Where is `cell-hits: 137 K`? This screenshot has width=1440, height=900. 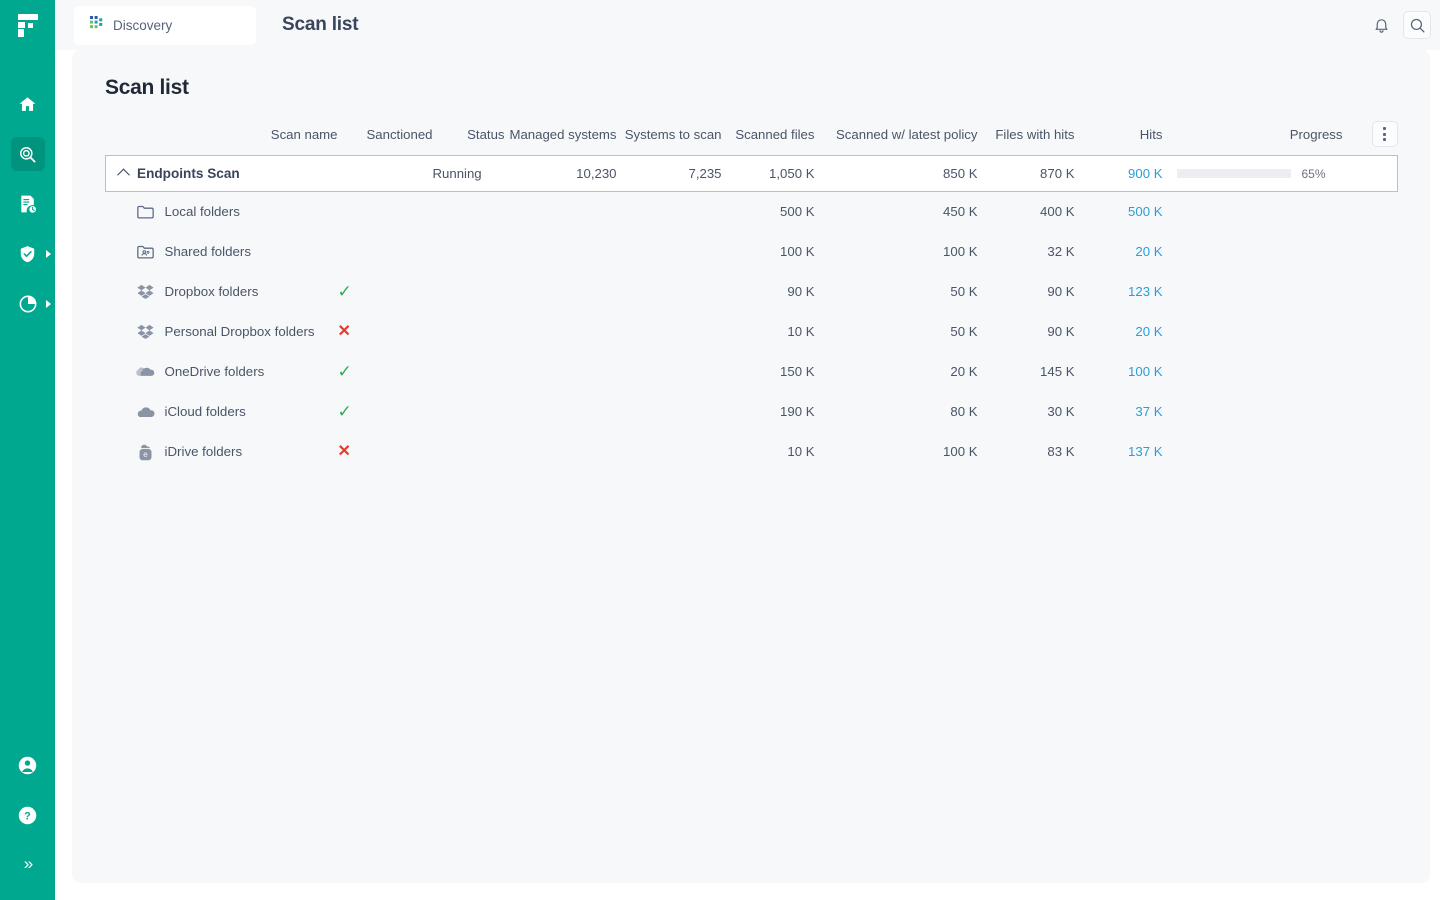
cell-hits: 137 K is located at coordinates (1118, 452).